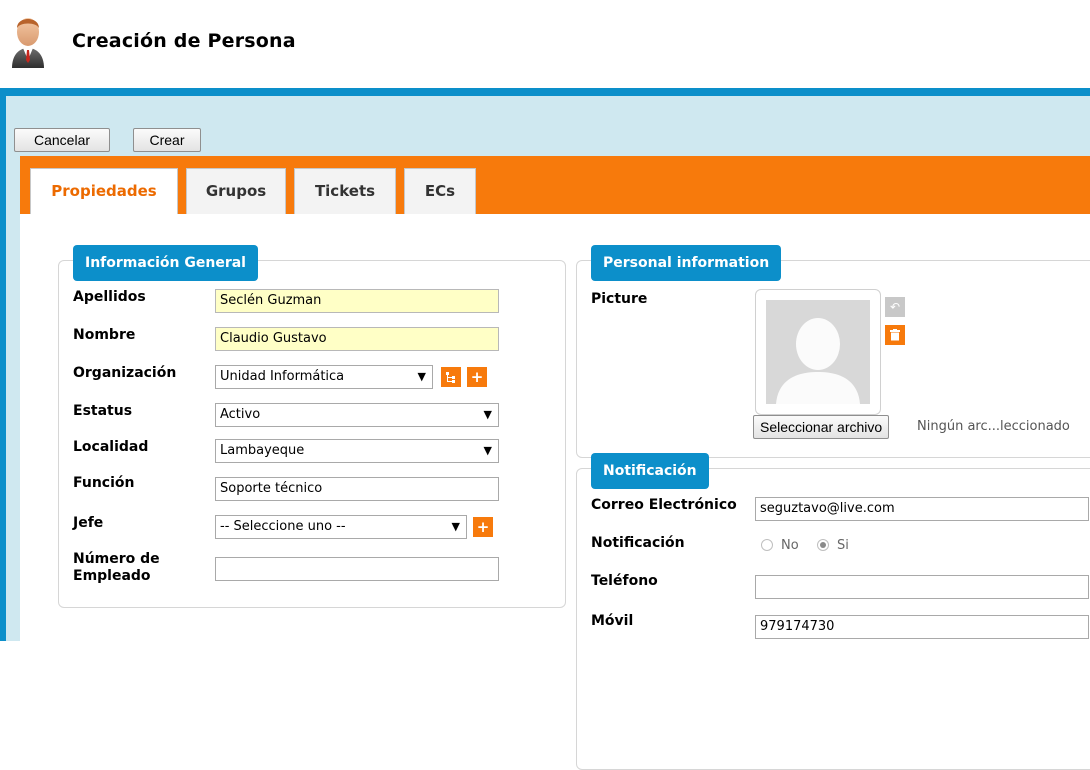 The width and height of the screenshot is (1090, 770). I want to click on organizacion-select: Unidad Informática ▼, so click(324, 377).